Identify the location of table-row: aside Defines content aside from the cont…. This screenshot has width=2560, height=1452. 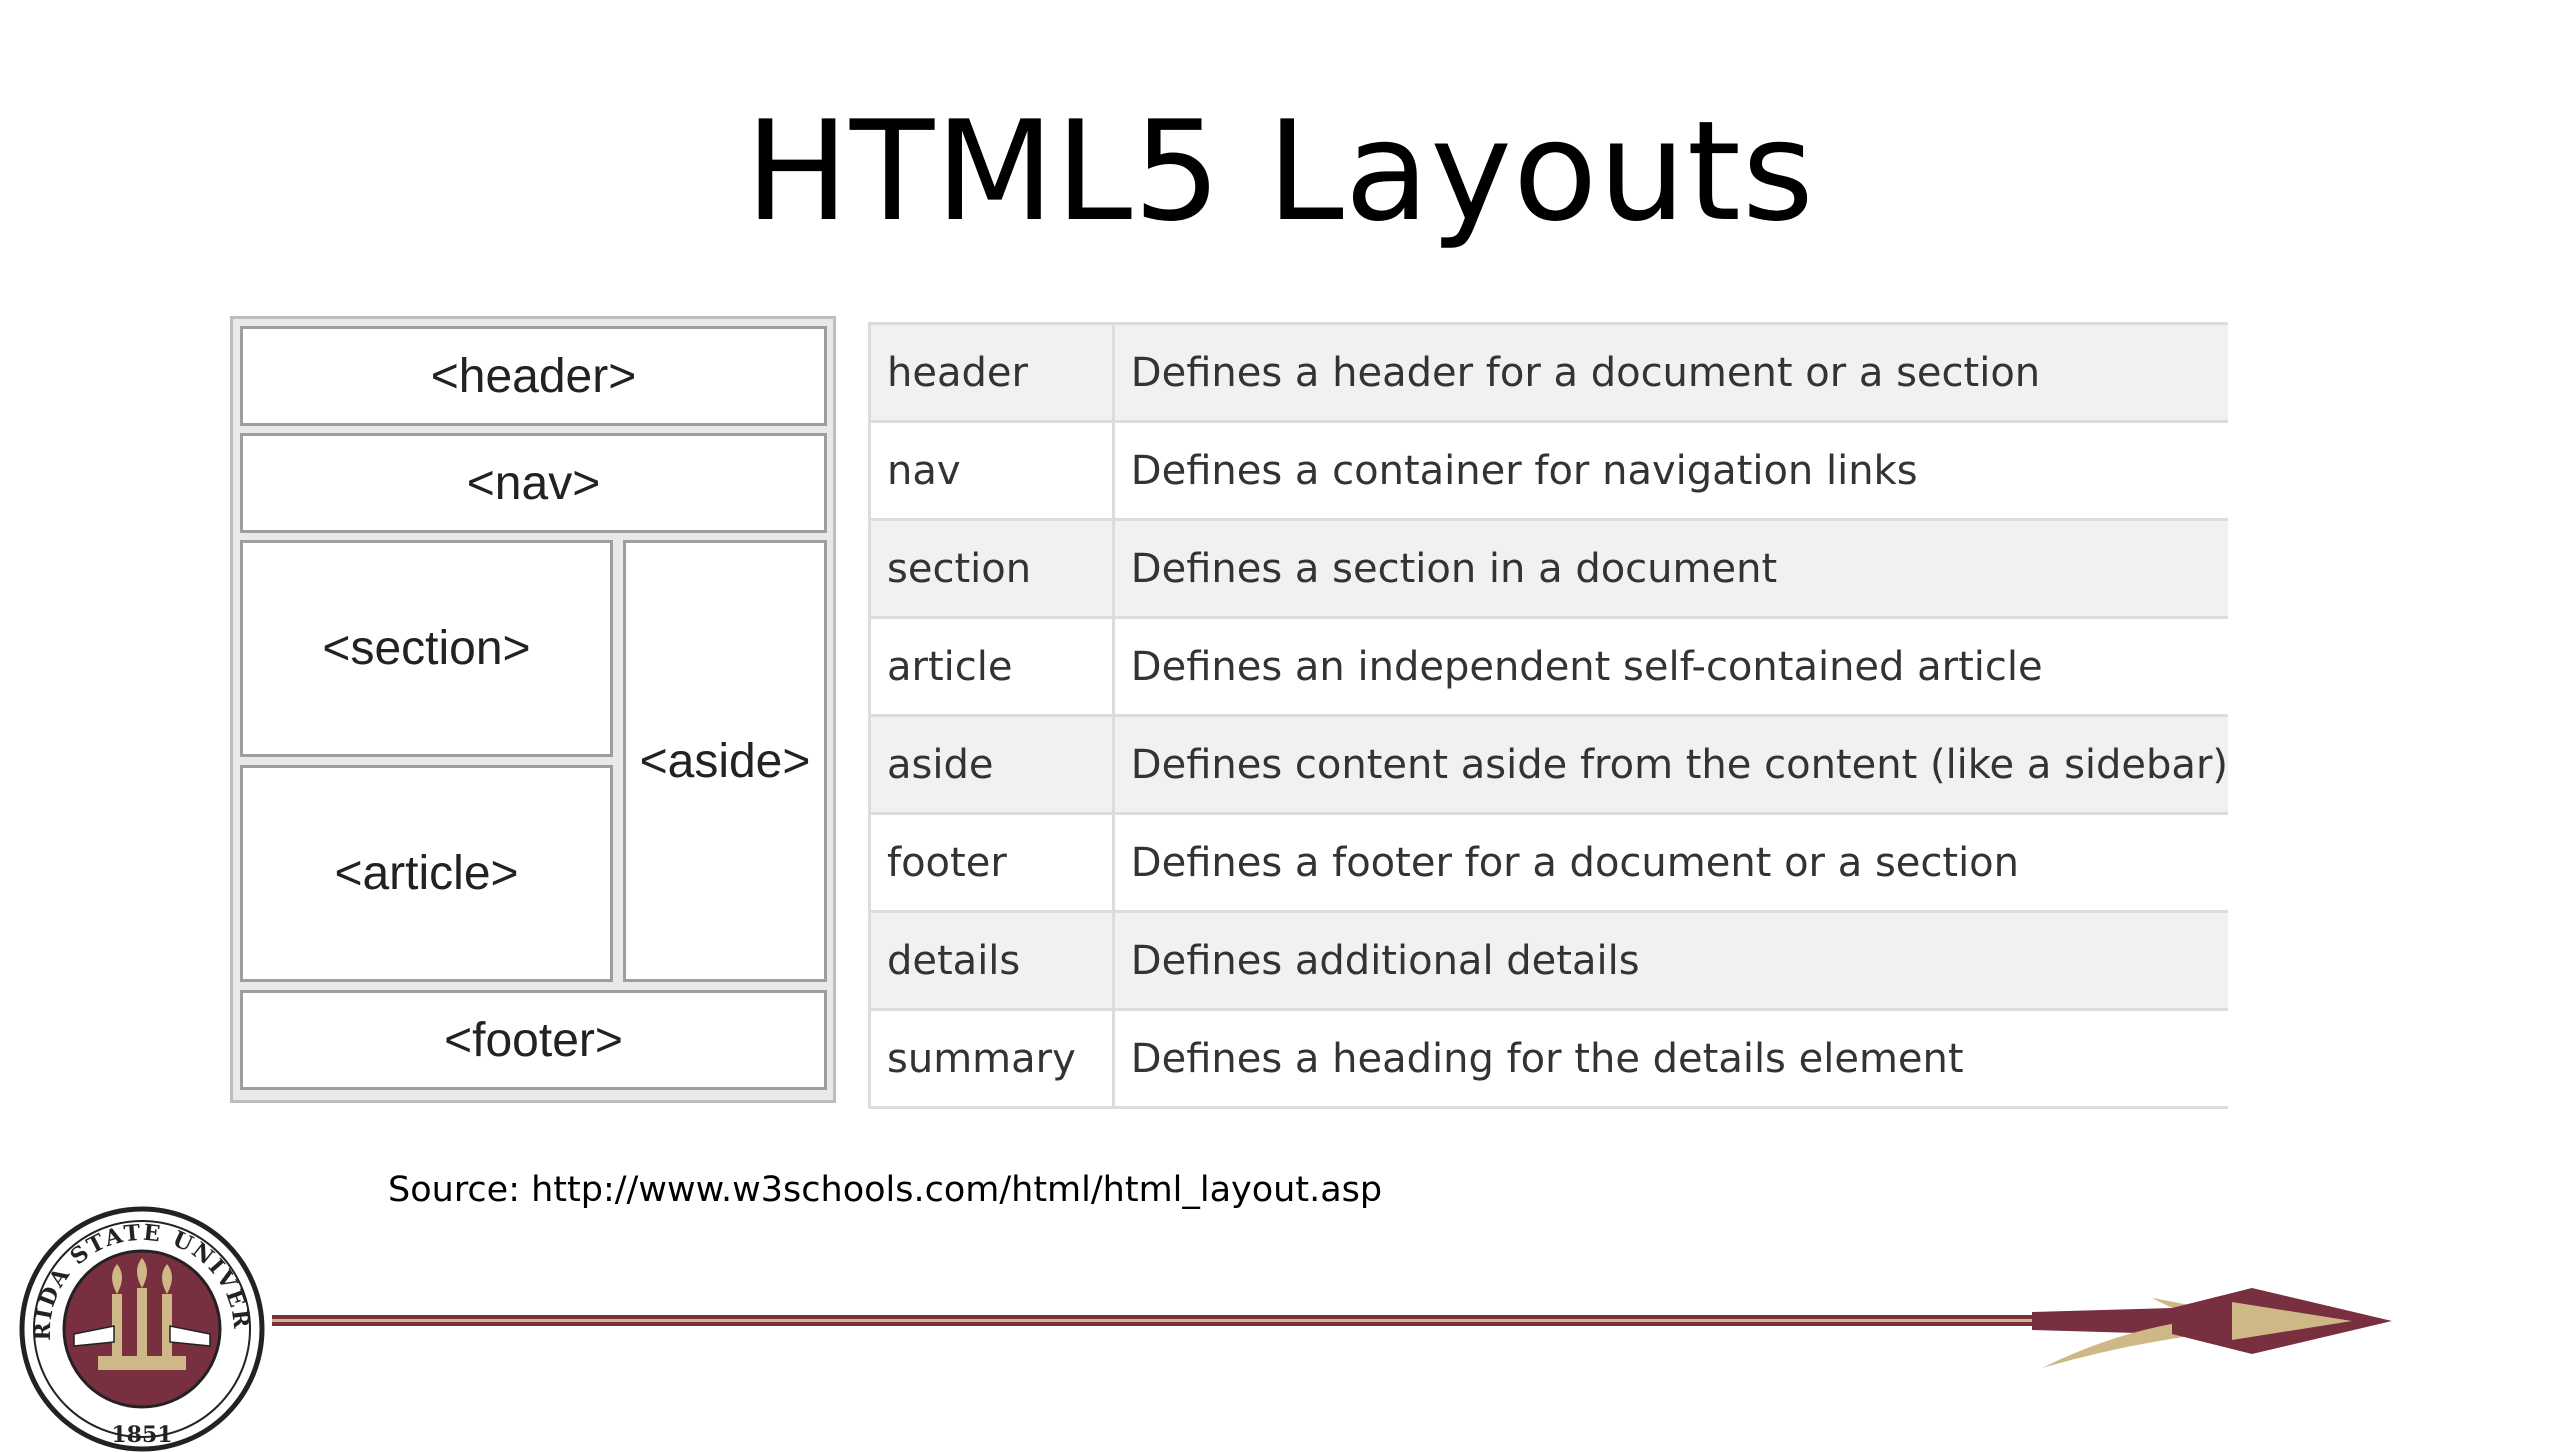
(1548, 764).